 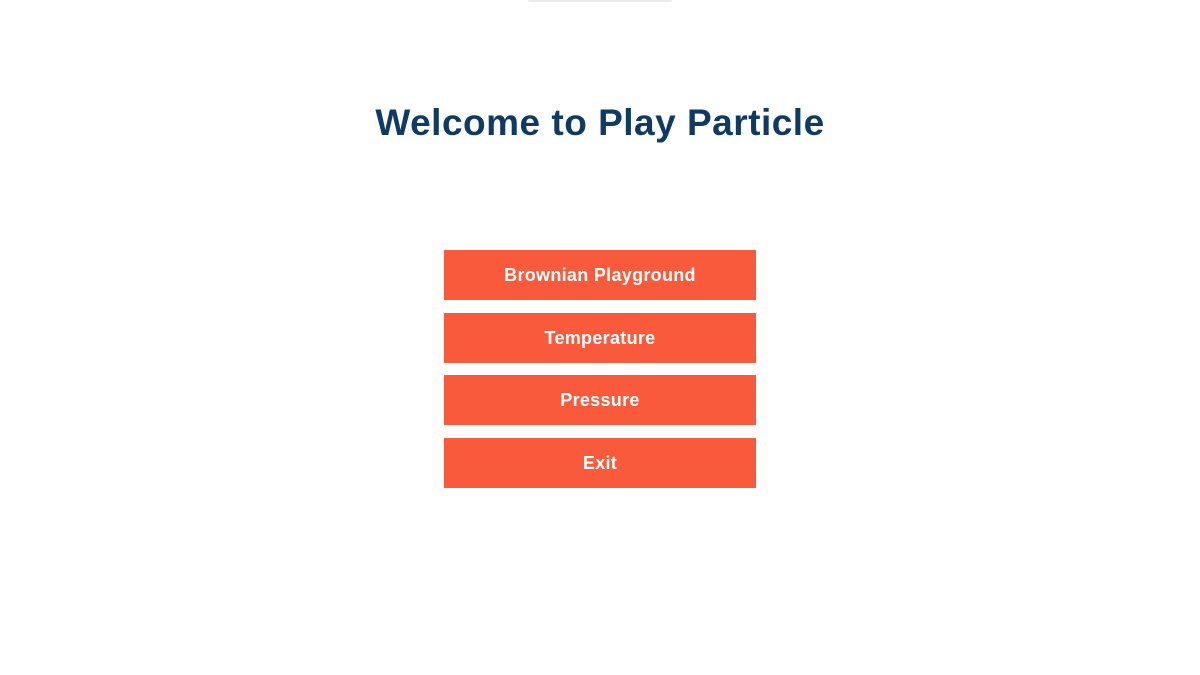 What do you see at coordinates (600, 122) in the screenshot?
I see `page-title: Welcome to Play Particle` at bounding box center [600, 122].